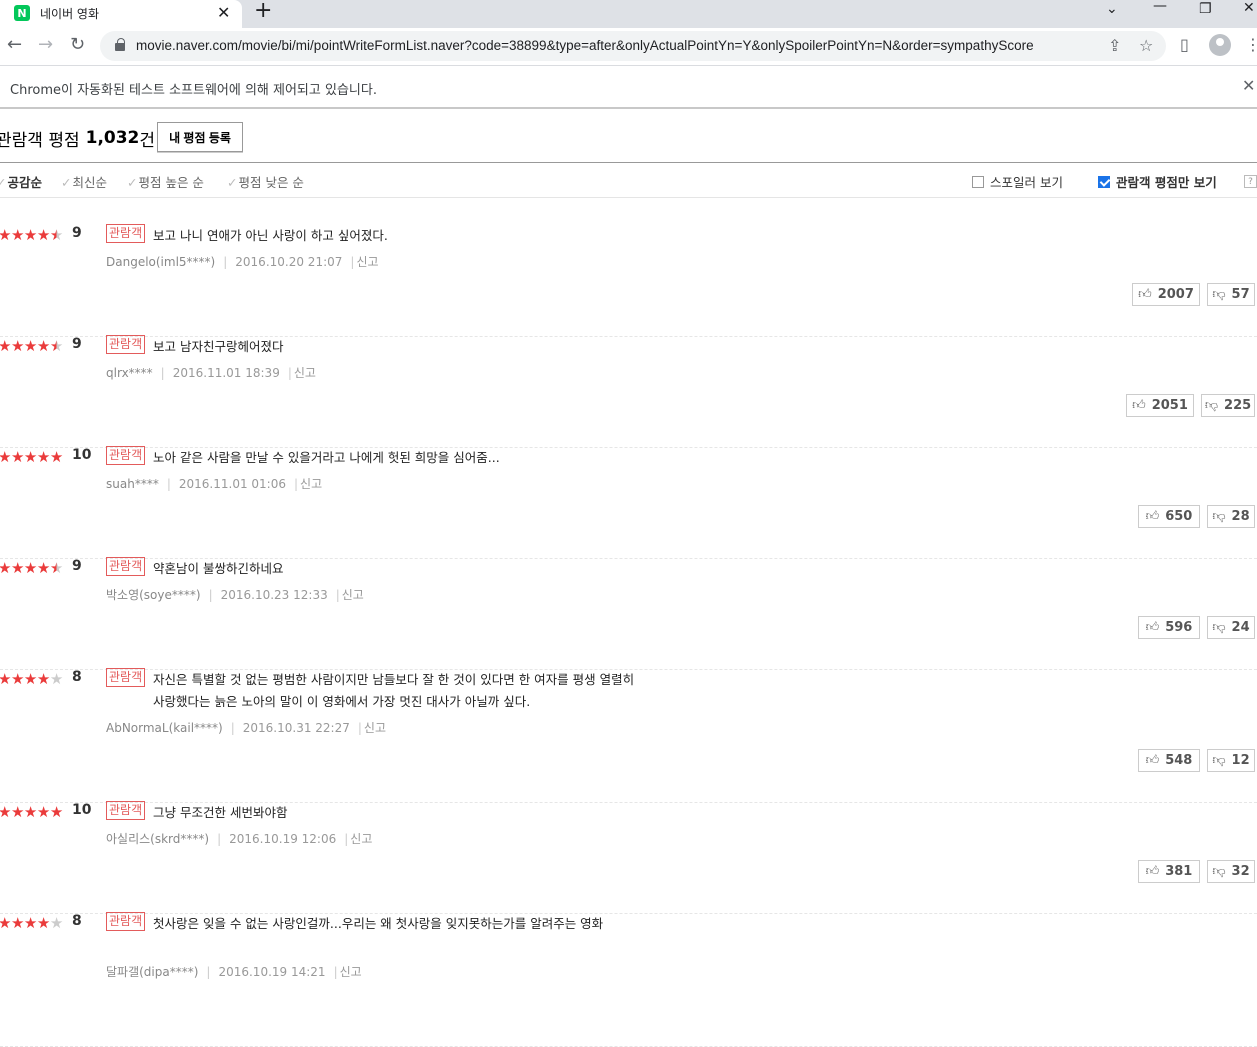 The image size is (1257, 1047). Describe the element at coordinates (153, 594) in the screenshot. I see `review-author: 박소영(soye****)` at that location.